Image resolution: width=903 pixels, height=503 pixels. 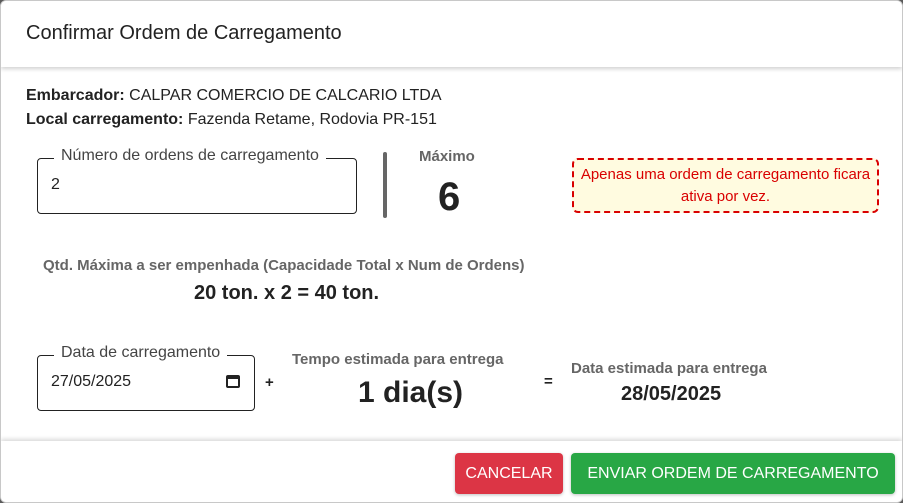 What do you see at coordinates (548, 381) in the screenshot?
I see `equals-sign: =` at bounding box center [548, 381].